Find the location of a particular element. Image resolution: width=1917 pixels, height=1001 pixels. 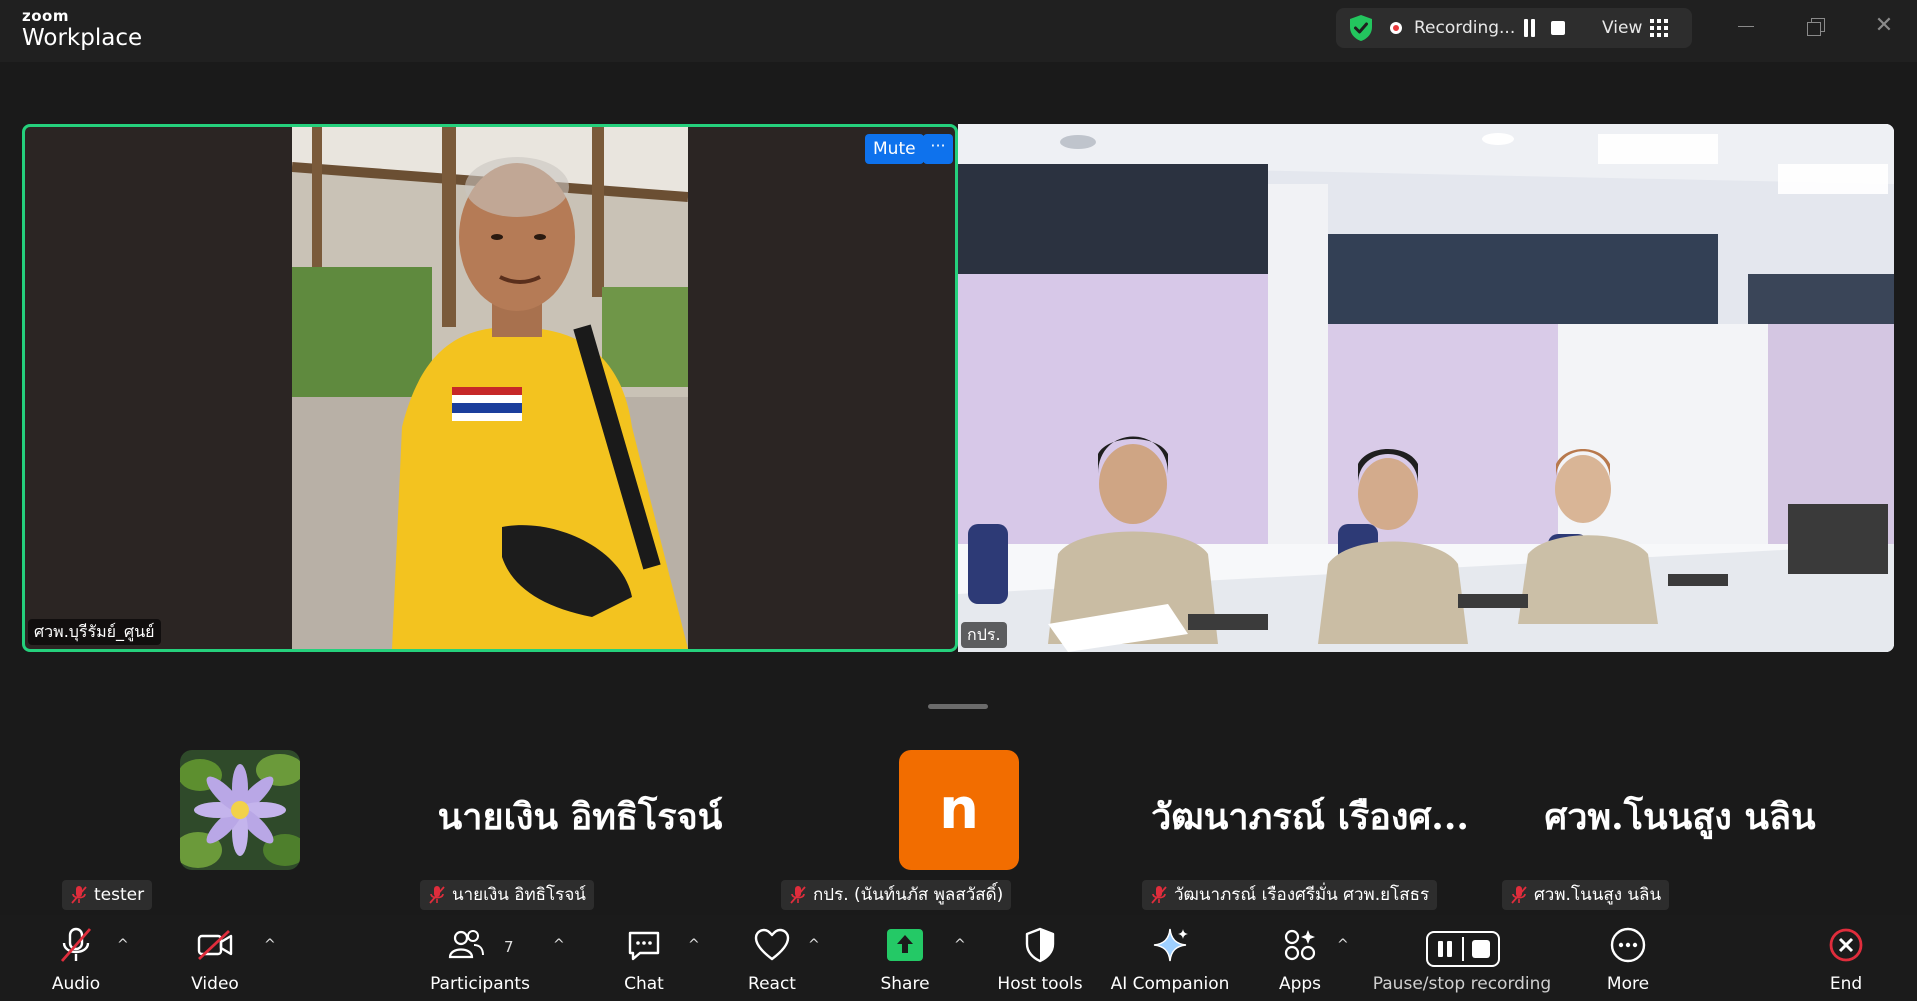

participant-video-feed is located at coordinates (490, 388).